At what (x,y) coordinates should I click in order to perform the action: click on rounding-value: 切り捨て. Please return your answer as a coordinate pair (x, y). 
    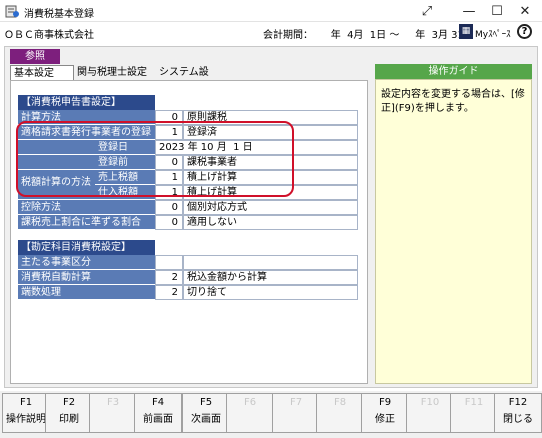
    Looking at the image, I should click on (270, 292).